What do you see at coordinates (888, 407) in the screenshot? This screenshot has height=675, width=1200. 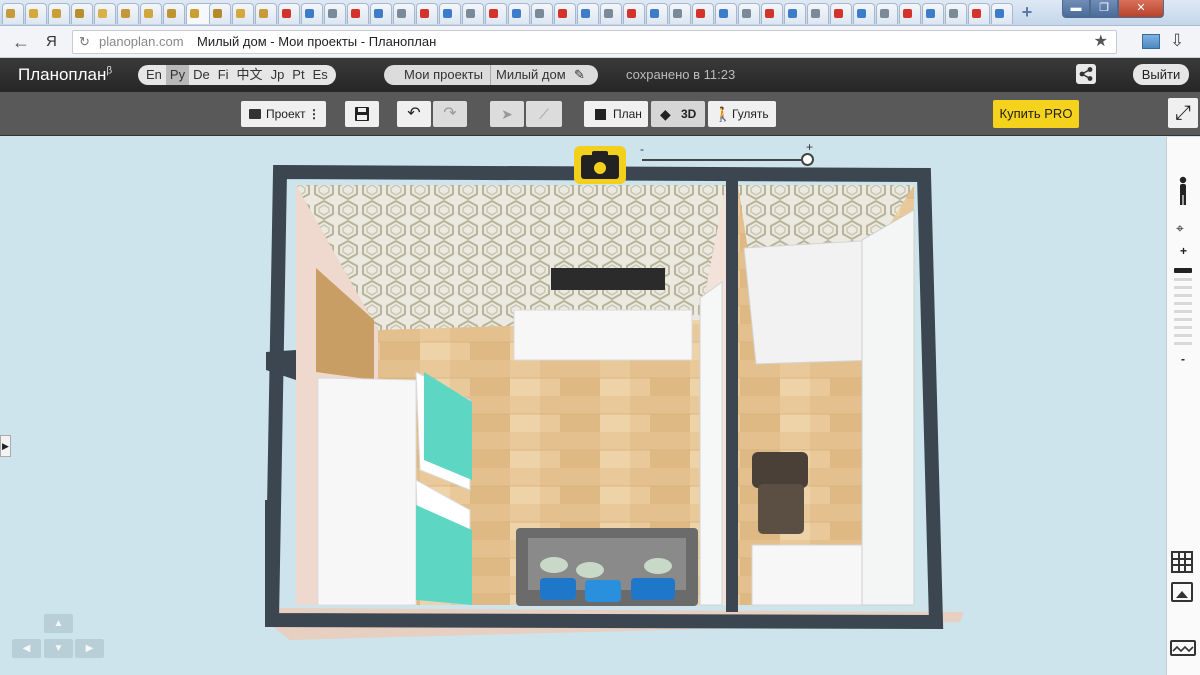 I see `right-room-window` at bounding box center [888, 407].